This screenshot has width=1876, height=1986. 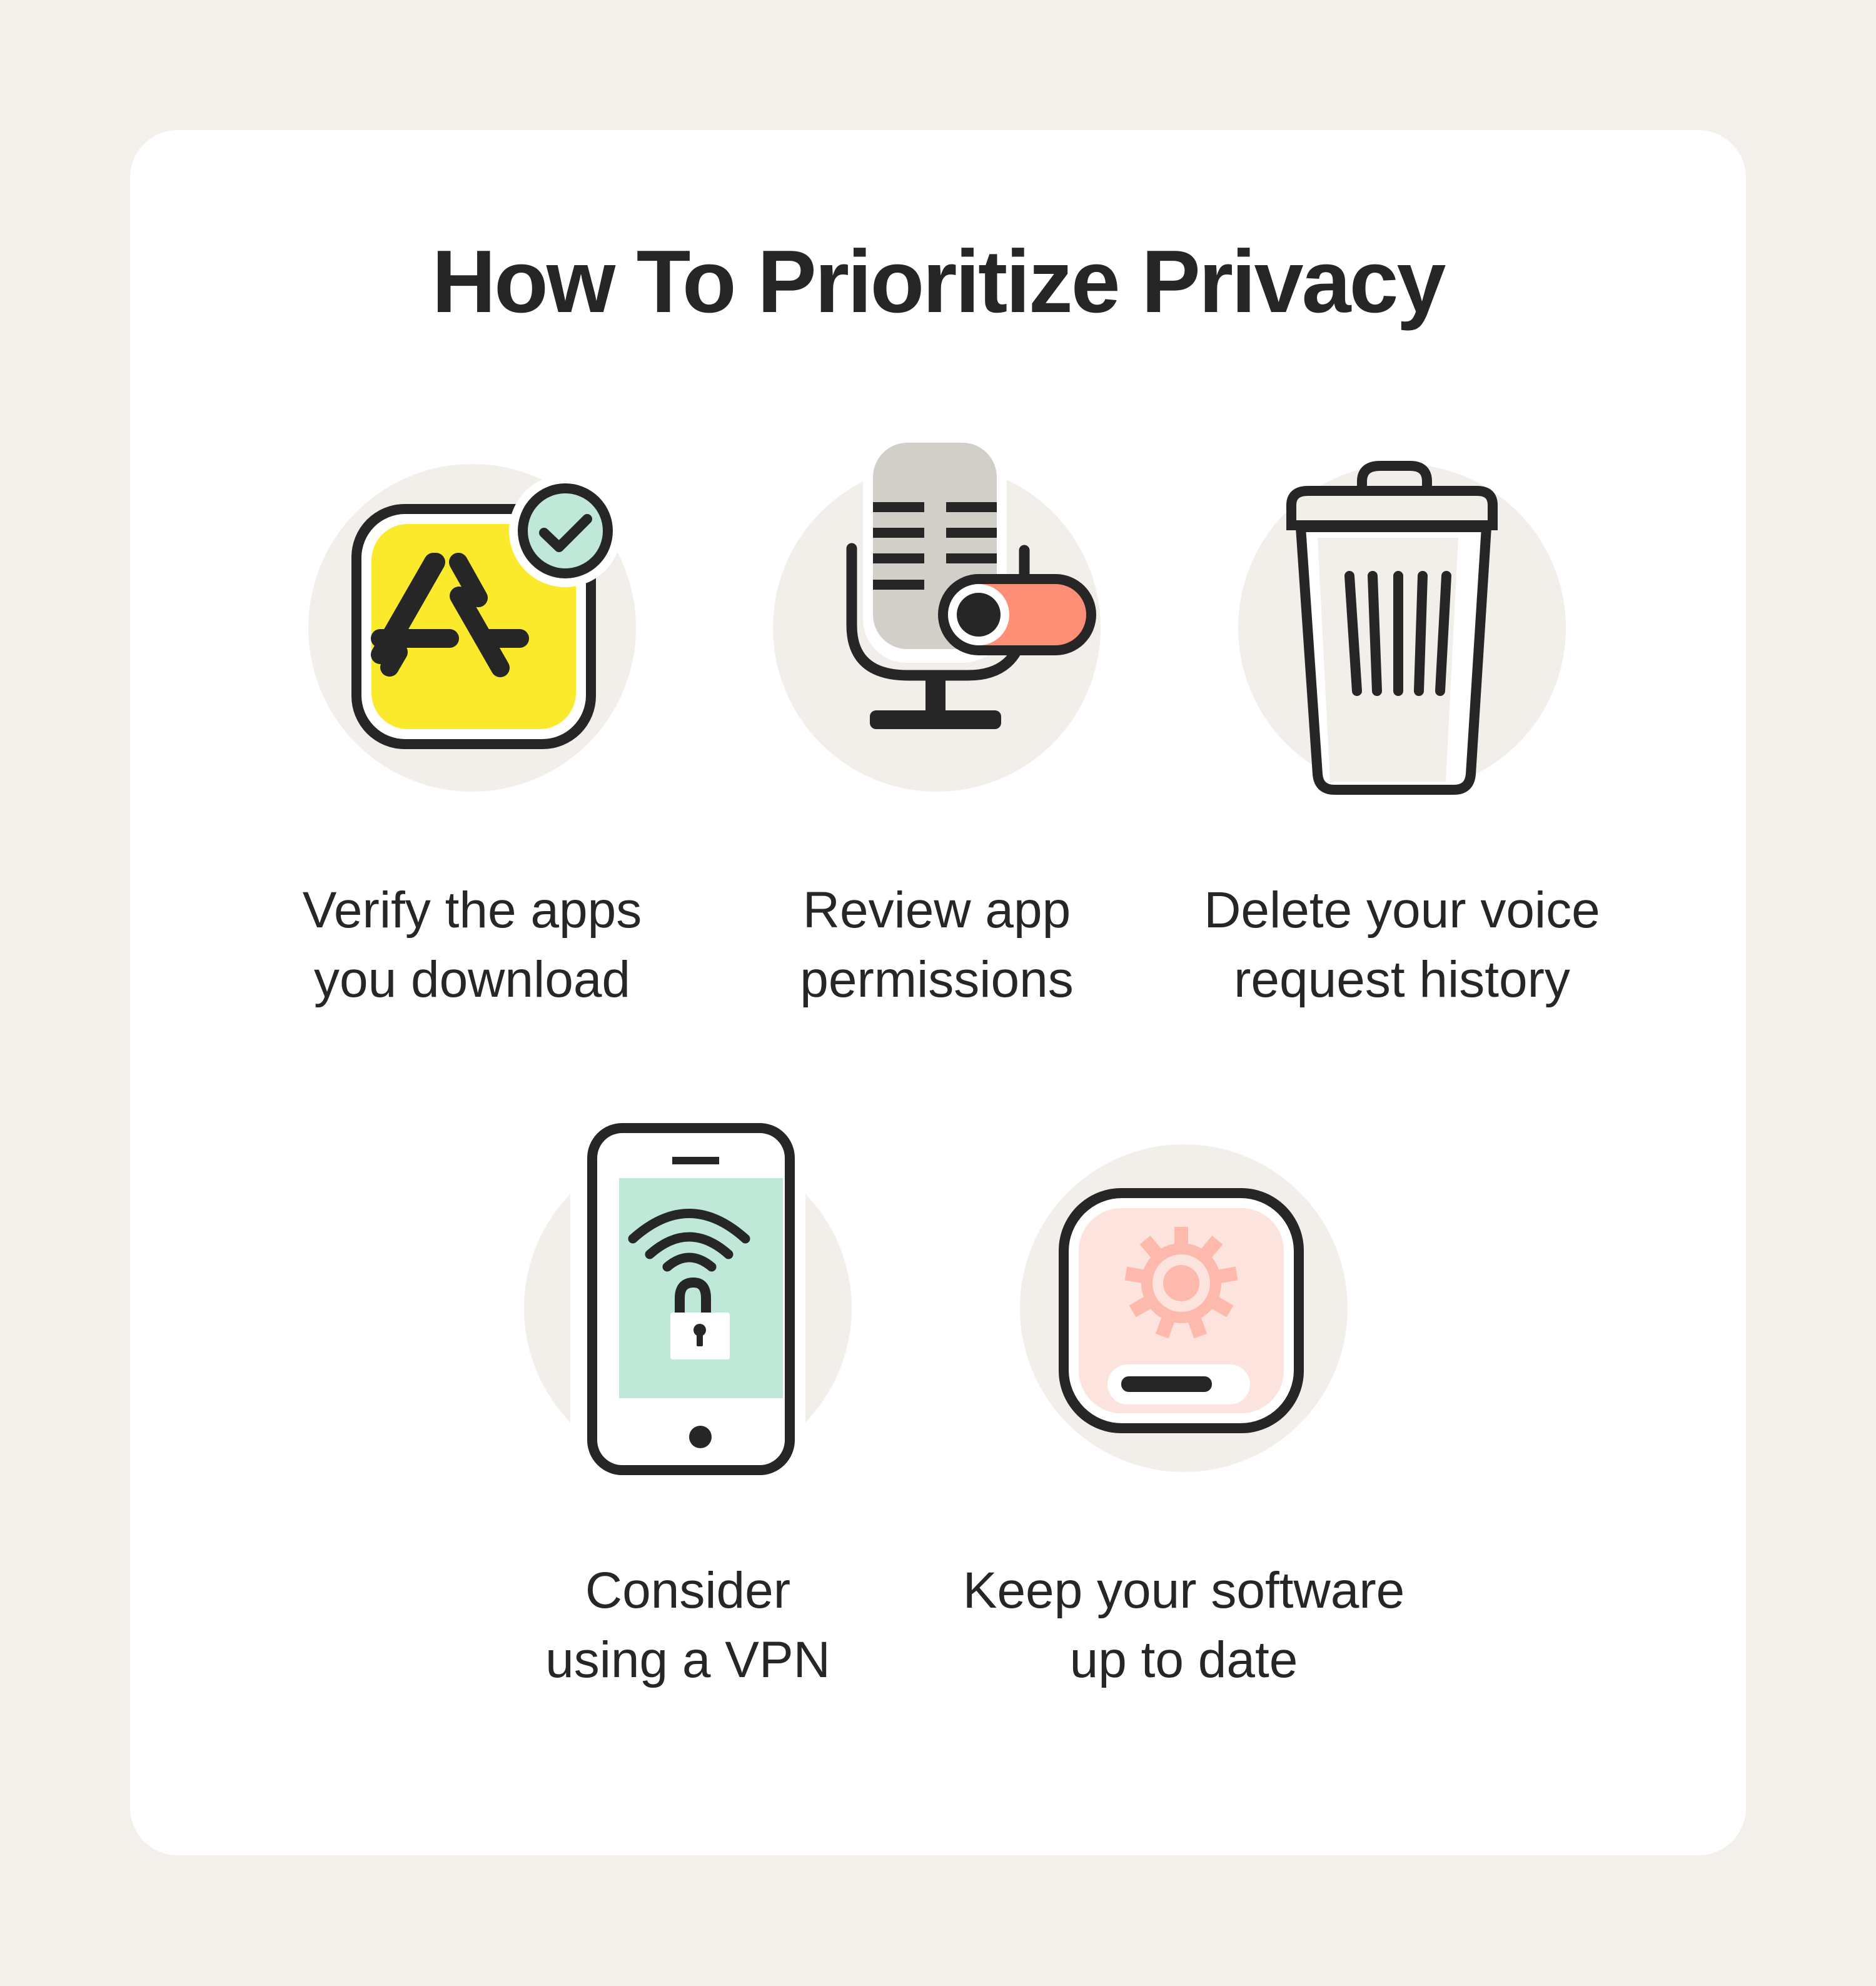 I want to click on phone-vpn-lock-icon, so click(x=688, y=1305).